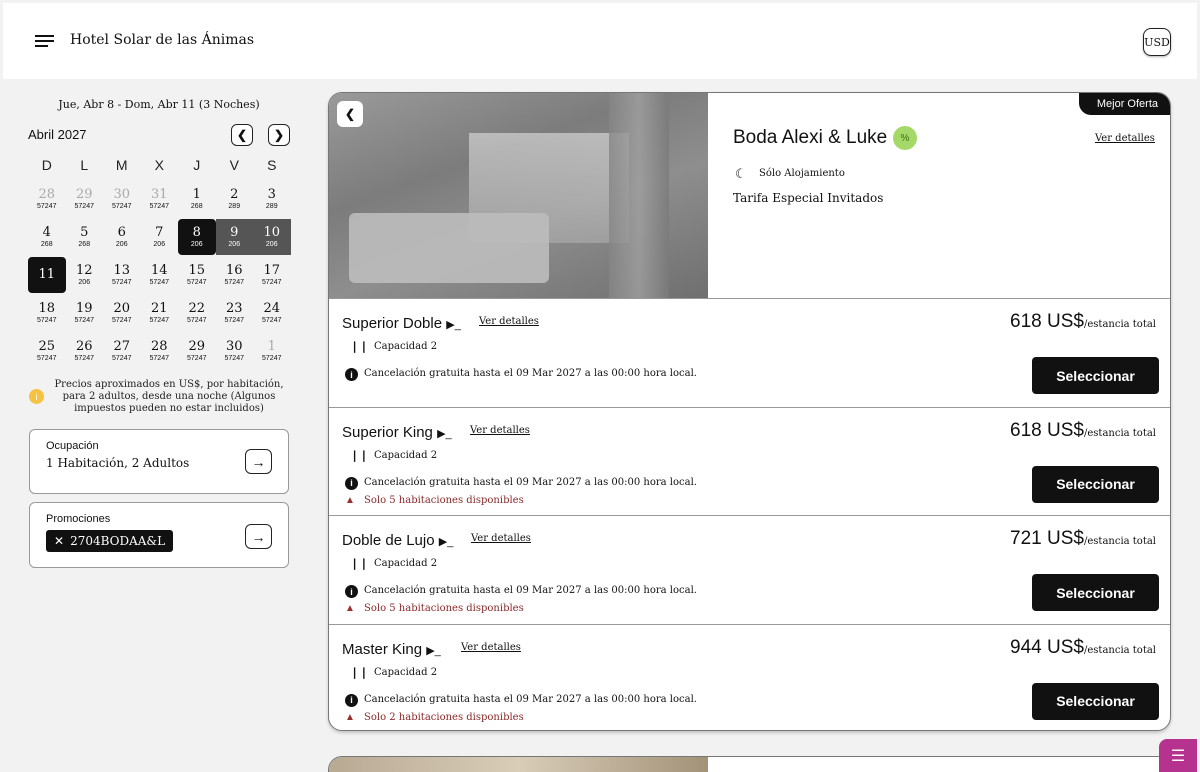  What do you see at coordinates (197, 313) in the screenshot?
I see `calendar-day: 22 57247` at bounding box center [197, 313].